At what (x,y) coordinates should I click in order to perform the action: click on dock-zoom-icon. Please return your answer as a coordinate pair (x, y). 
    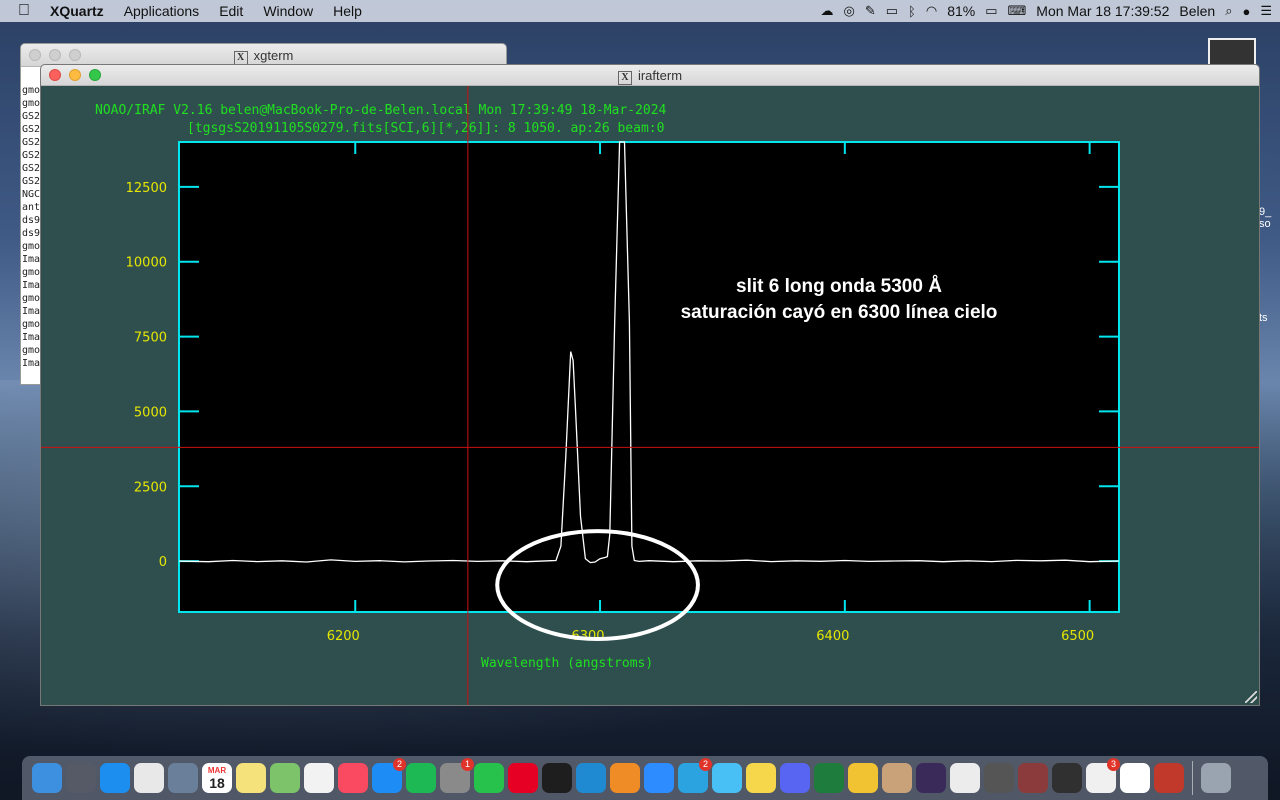
    Looking at the image, I should click on (659, 778).